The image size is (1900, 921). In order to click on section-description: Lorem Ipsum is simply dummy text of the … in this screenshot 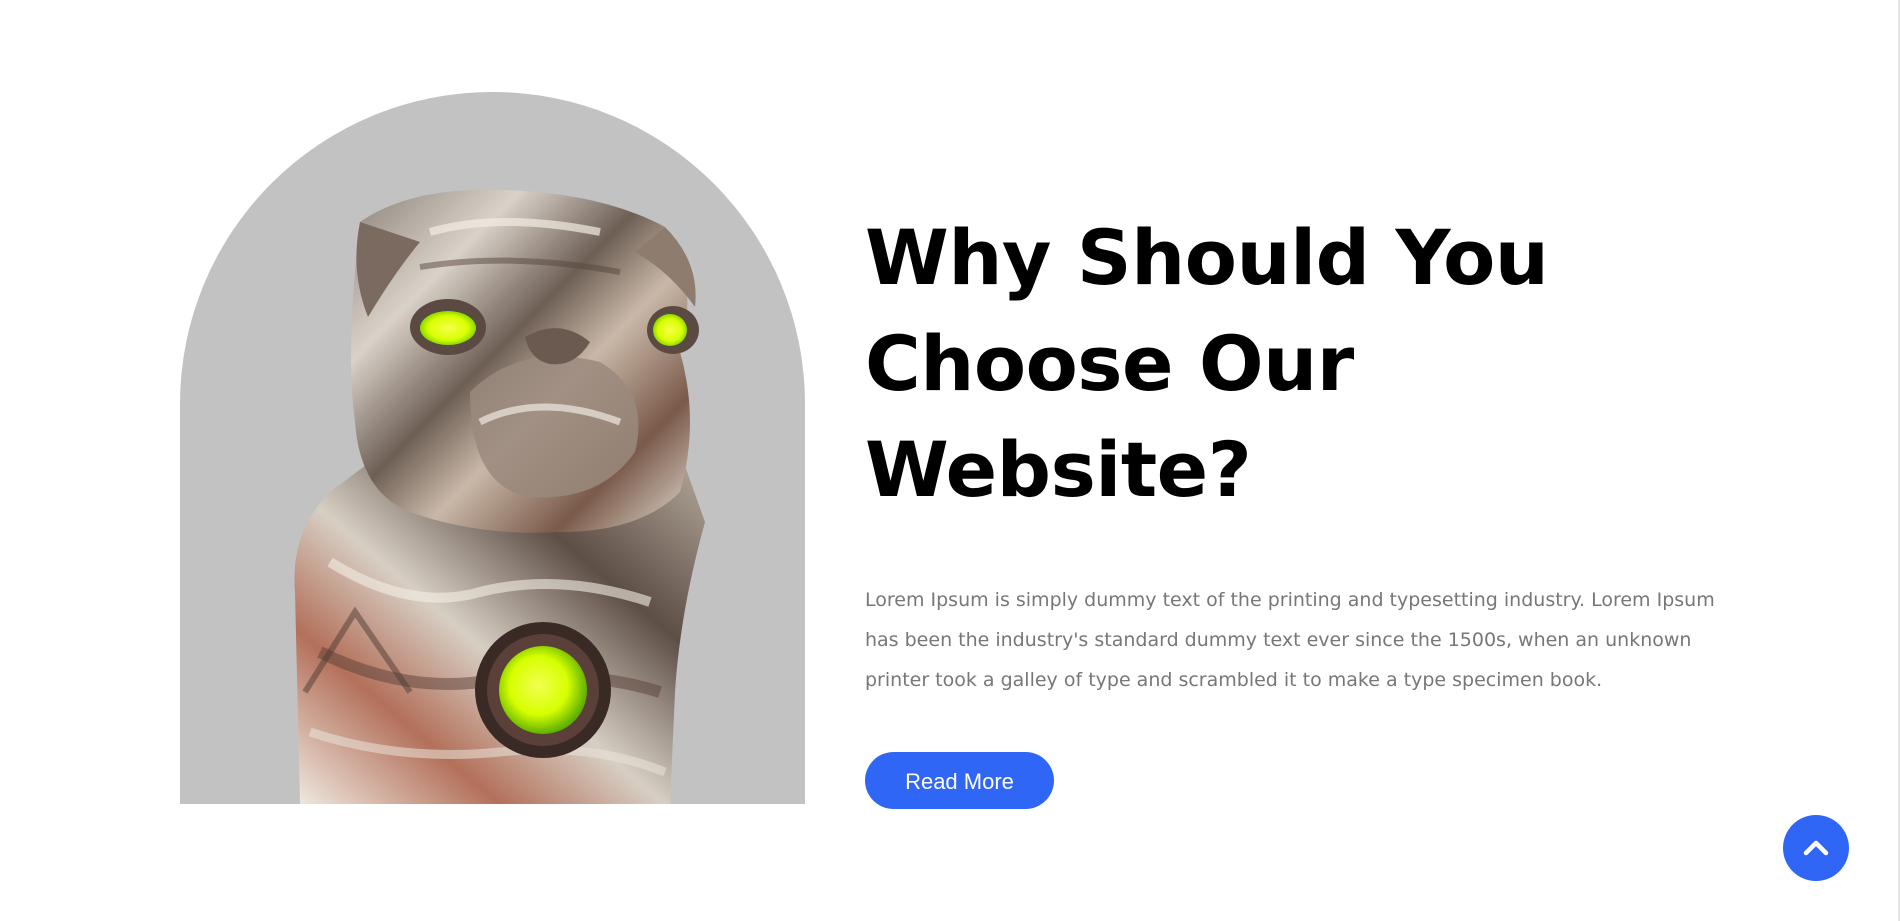, I will do `click(1290, 640)`.